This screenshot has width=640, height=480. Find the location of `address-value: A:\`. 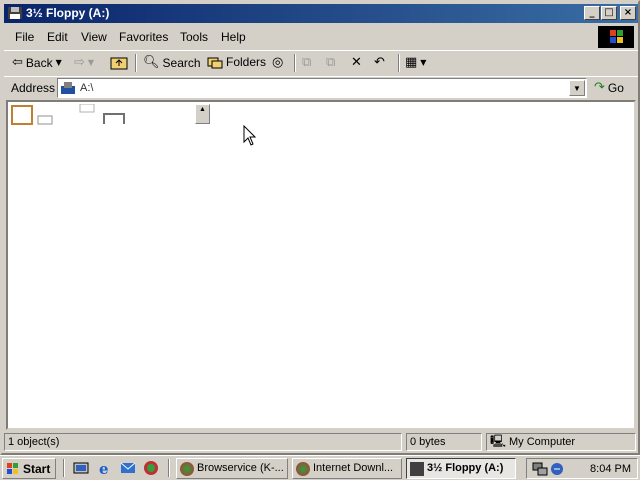

address-value: A:\ is located at coordinates (87, 88).